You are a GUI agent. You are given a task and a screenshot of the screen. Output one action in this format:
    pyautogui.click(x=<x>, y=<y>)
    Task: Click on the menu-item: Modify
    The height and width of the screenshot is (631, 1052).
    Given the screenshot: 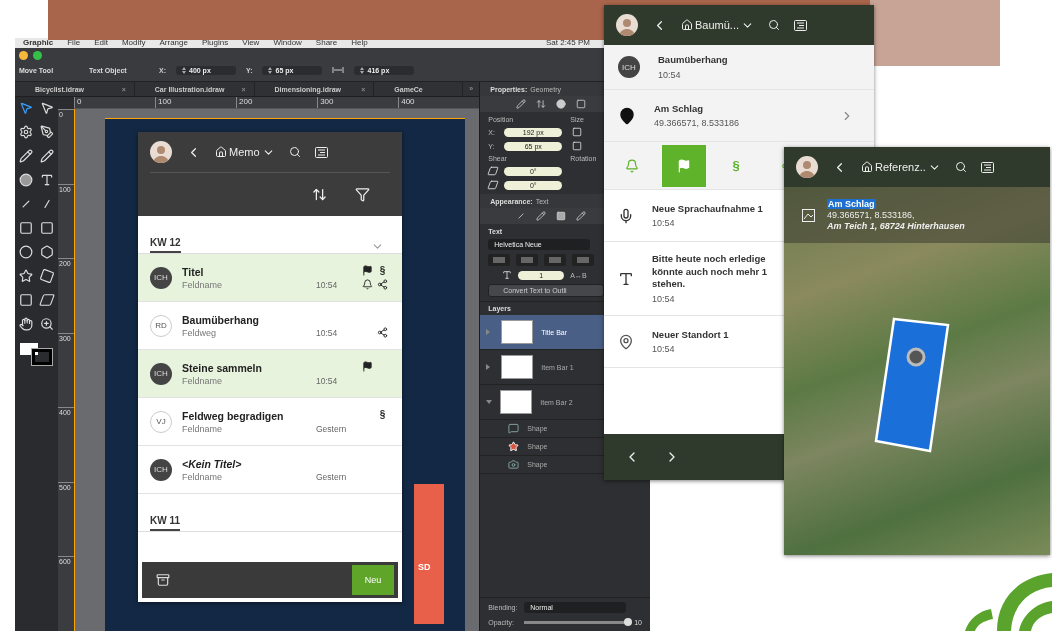 What is the action you would take?
    pyautogui.click(x=133, y=43)
    